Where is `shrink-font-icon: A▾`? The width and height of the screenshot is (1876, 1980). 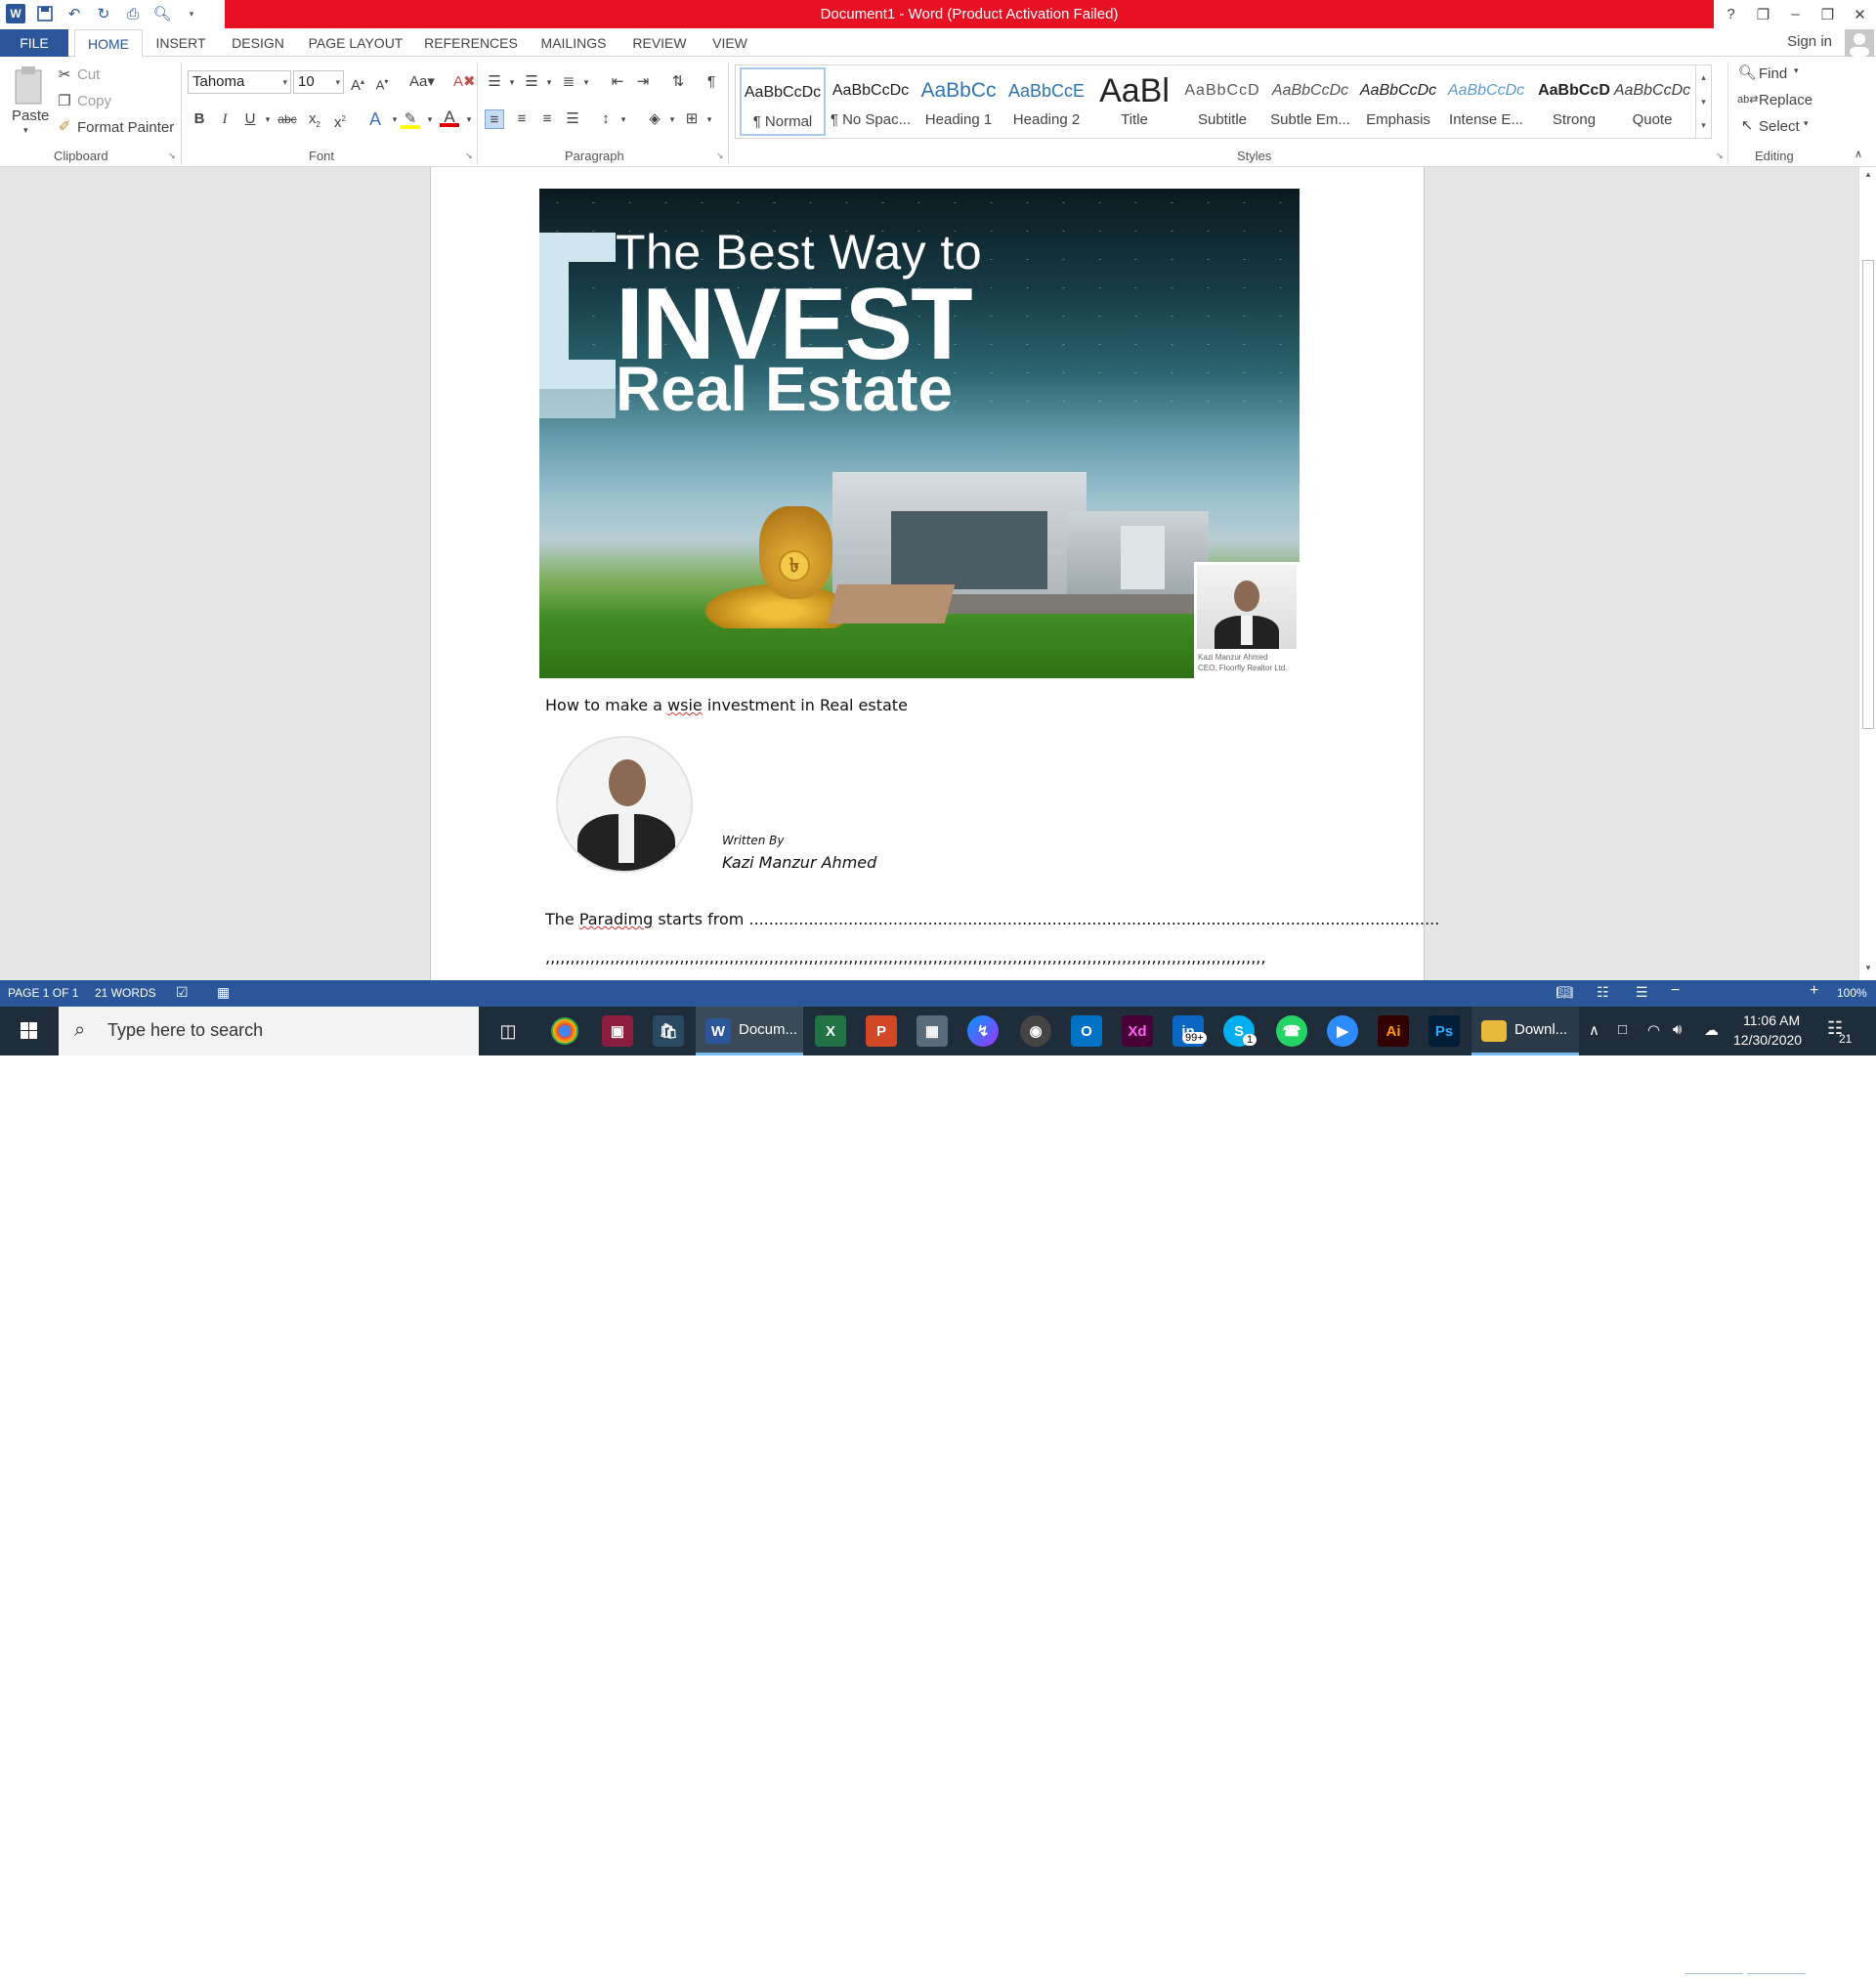
shrink-font-icon: A▾ is located at coordinates (382, 82).